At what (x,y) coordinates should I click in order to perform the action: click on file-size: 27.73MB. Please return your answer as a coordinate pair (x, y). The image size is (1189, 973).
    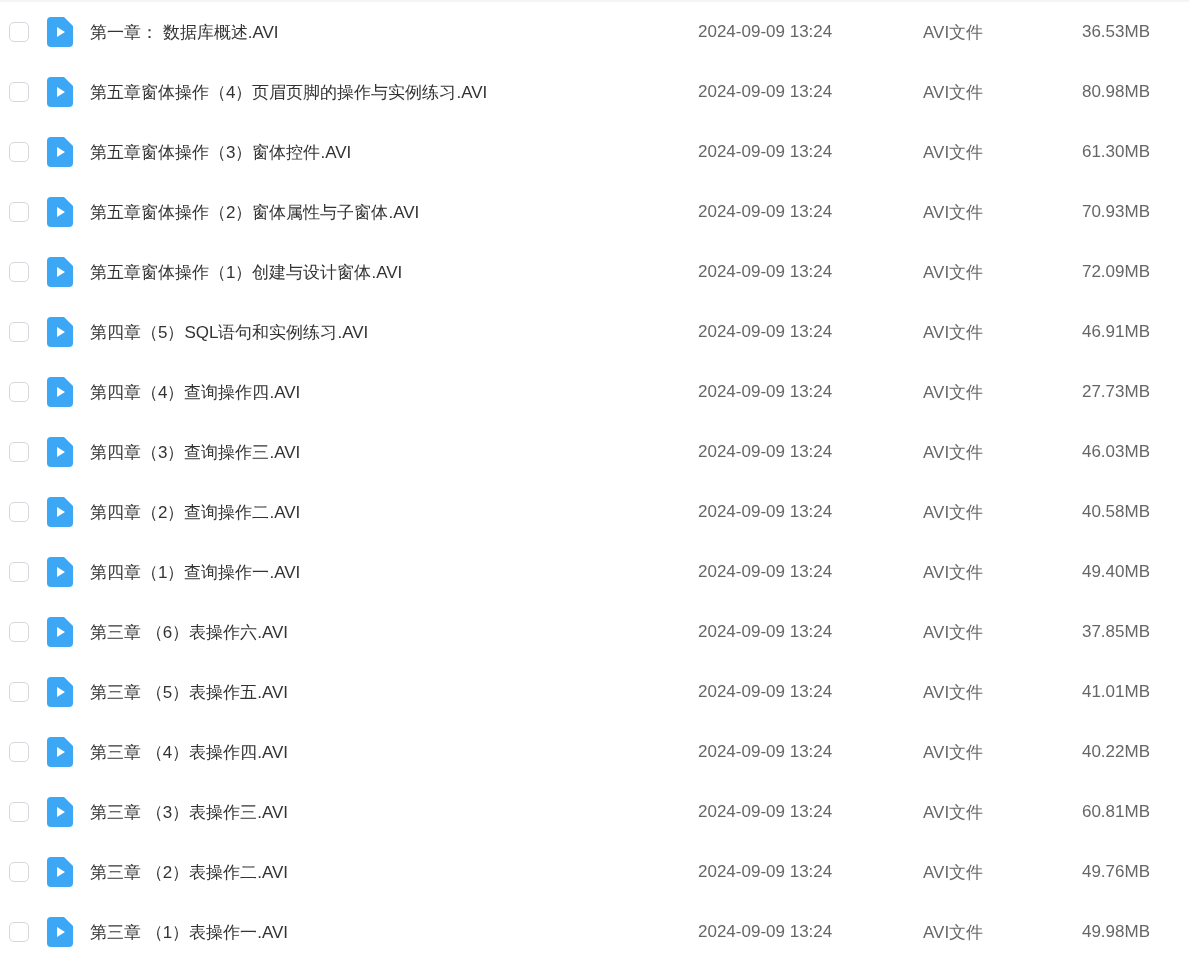
    Looking at the image, I should click on (1115, 392).